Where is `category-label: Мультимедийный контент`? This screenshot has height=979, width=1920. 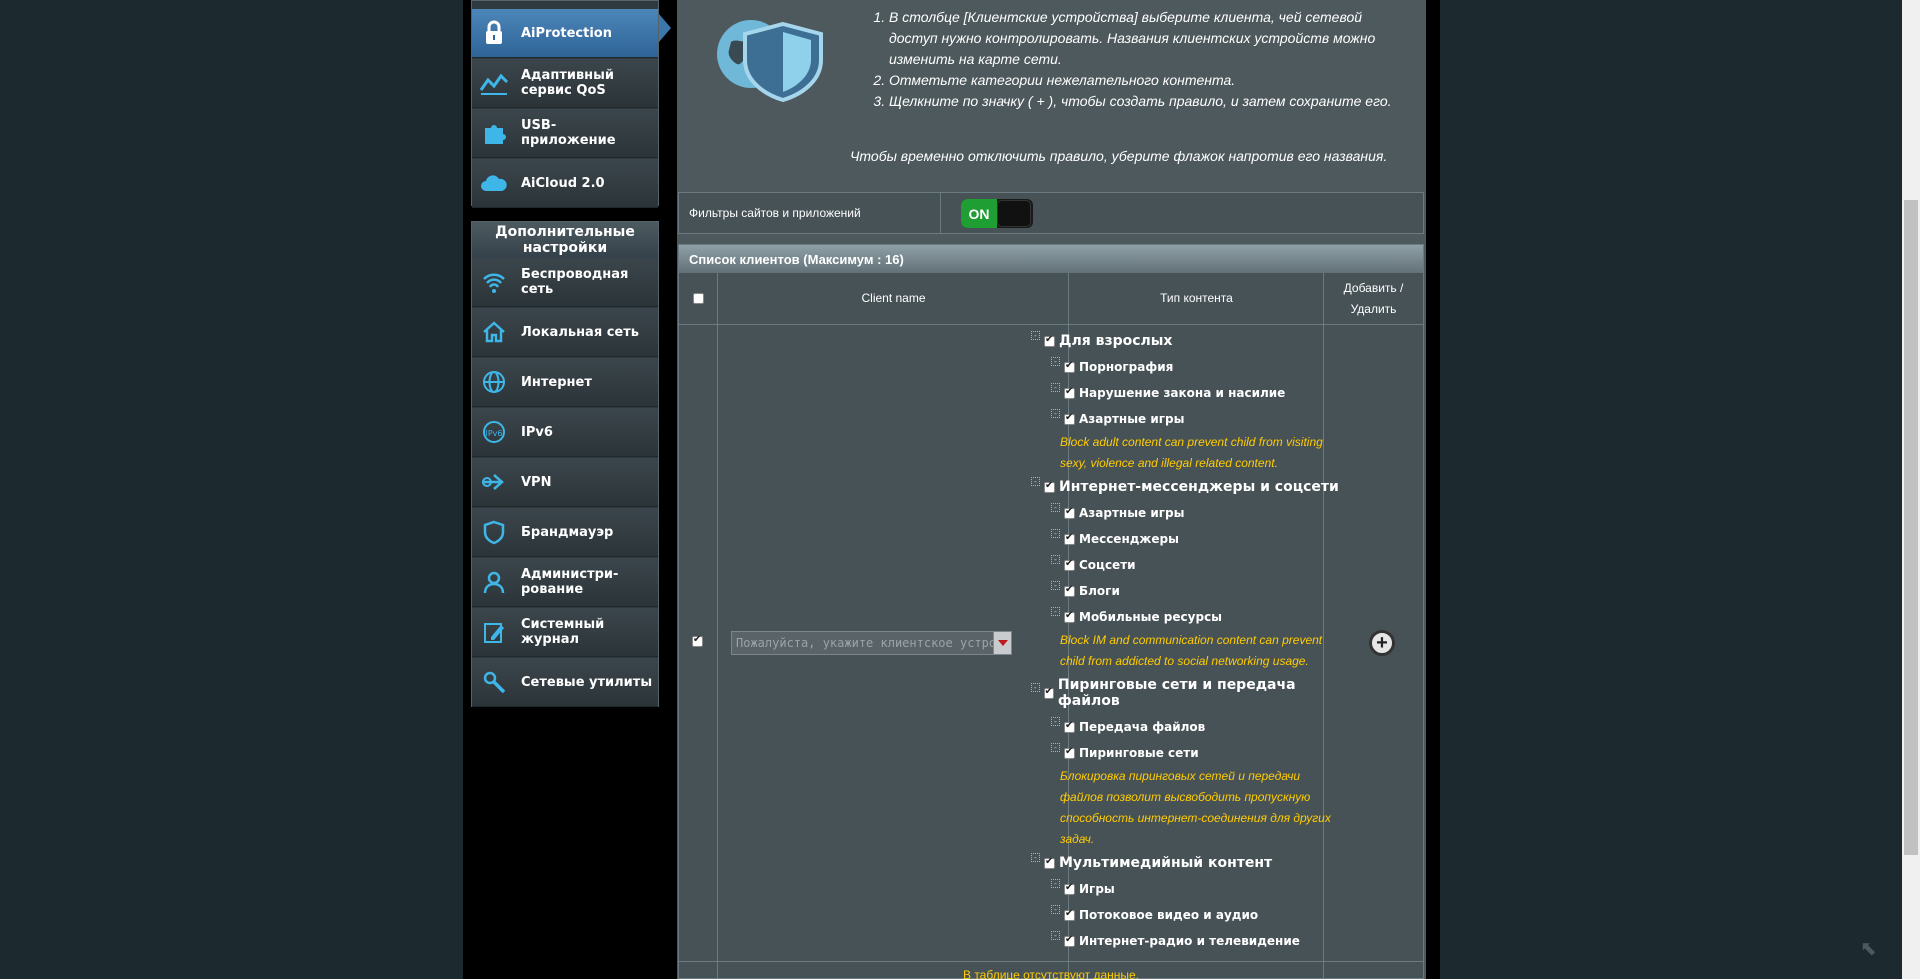
category-label: Мультимедийный контент is located at coordinates (1166, 863).